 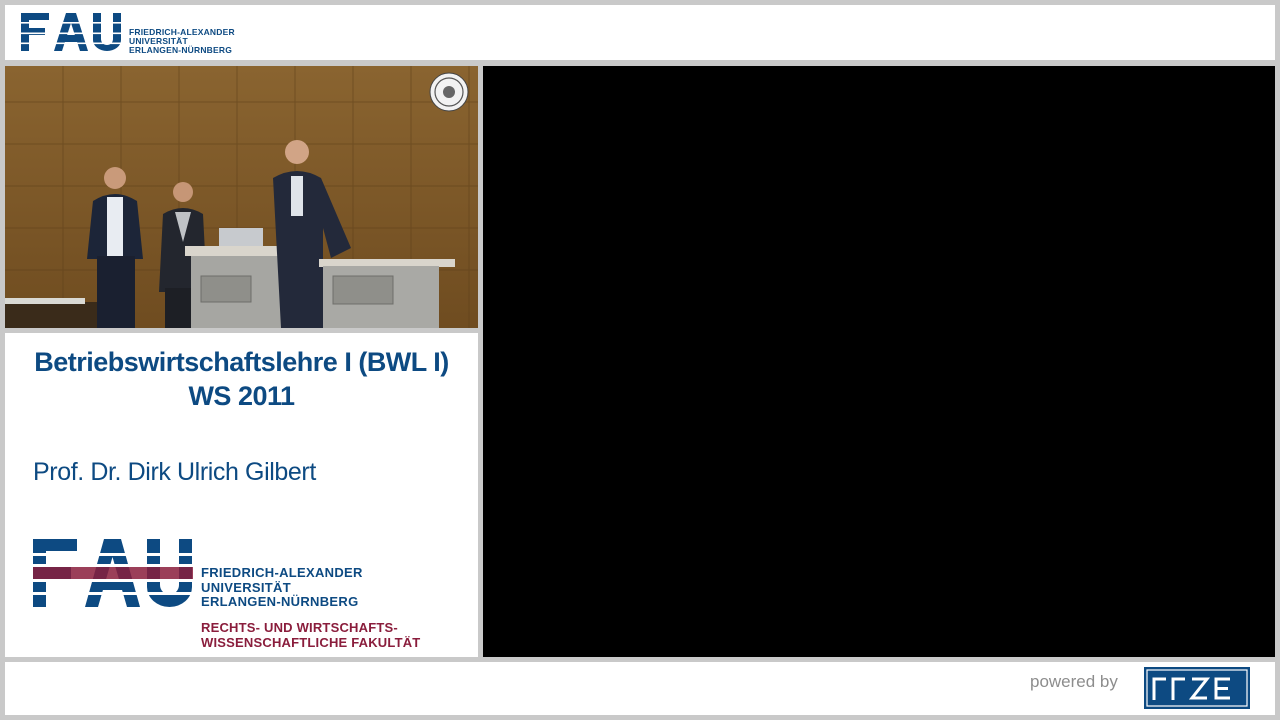 What do you see at coordinates (1074, 681) in the screenshot?
I see `powered-by-label: powered by` at bounding box center [1074, 681].